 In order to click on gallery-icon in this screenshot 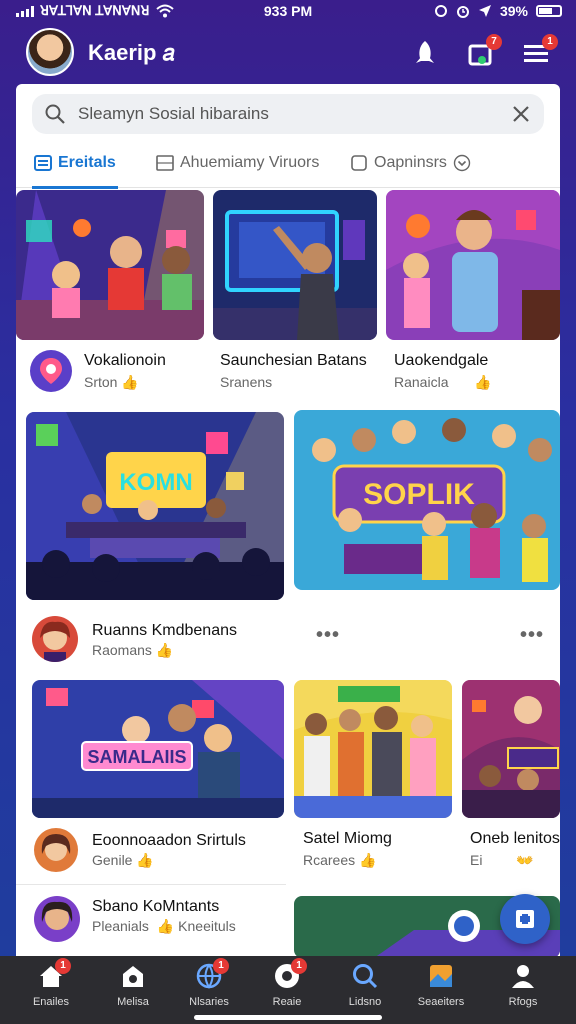, I will do `click(441, 976)`.